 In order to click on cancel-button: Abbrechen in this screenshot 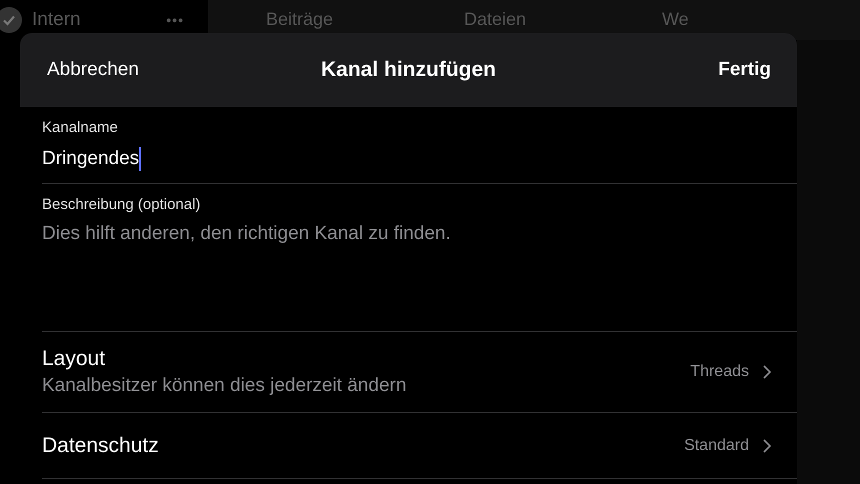, I will do `click(93, 70)`.